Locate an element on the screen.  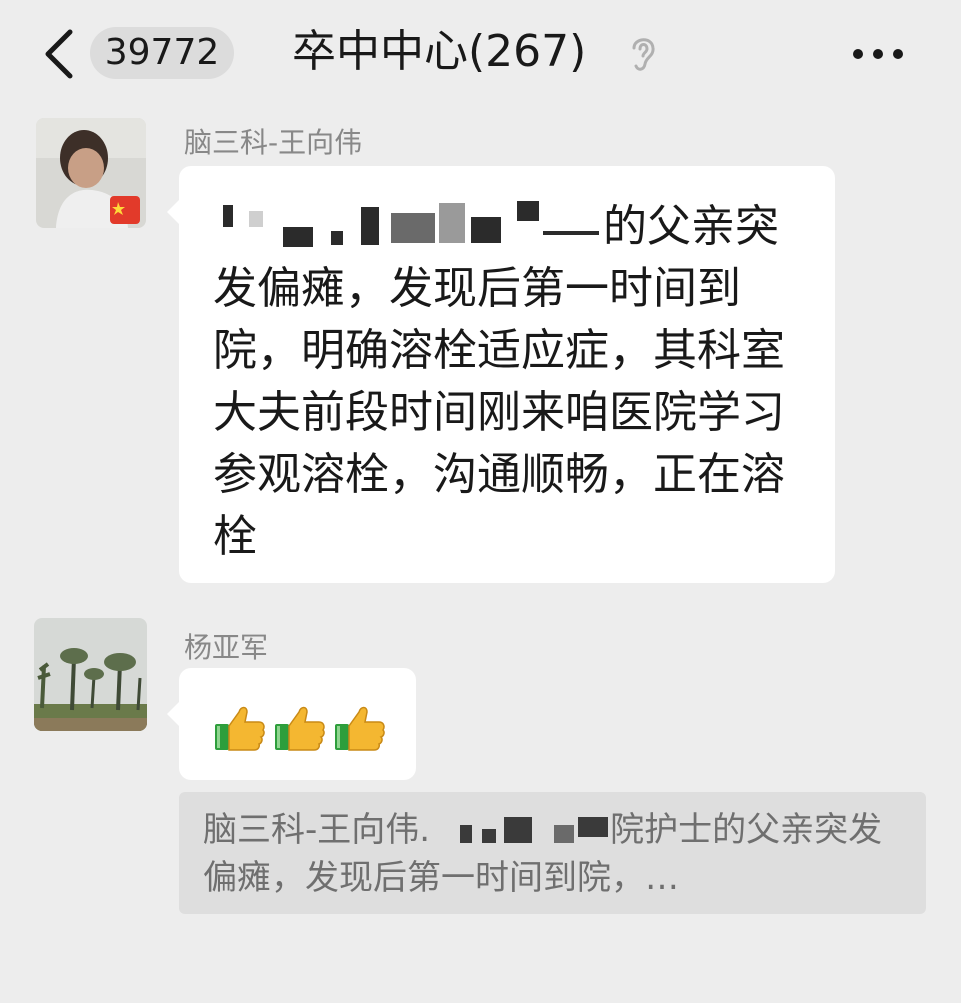
chat-header: 39772 卒中中心(267) is located at coordinates (480, 54).